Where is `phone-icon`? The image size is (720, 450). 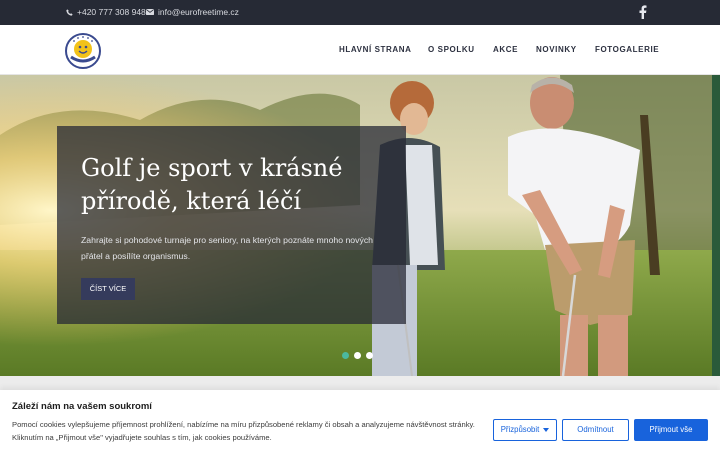 phone-icon is located at coordinates (69, 12).